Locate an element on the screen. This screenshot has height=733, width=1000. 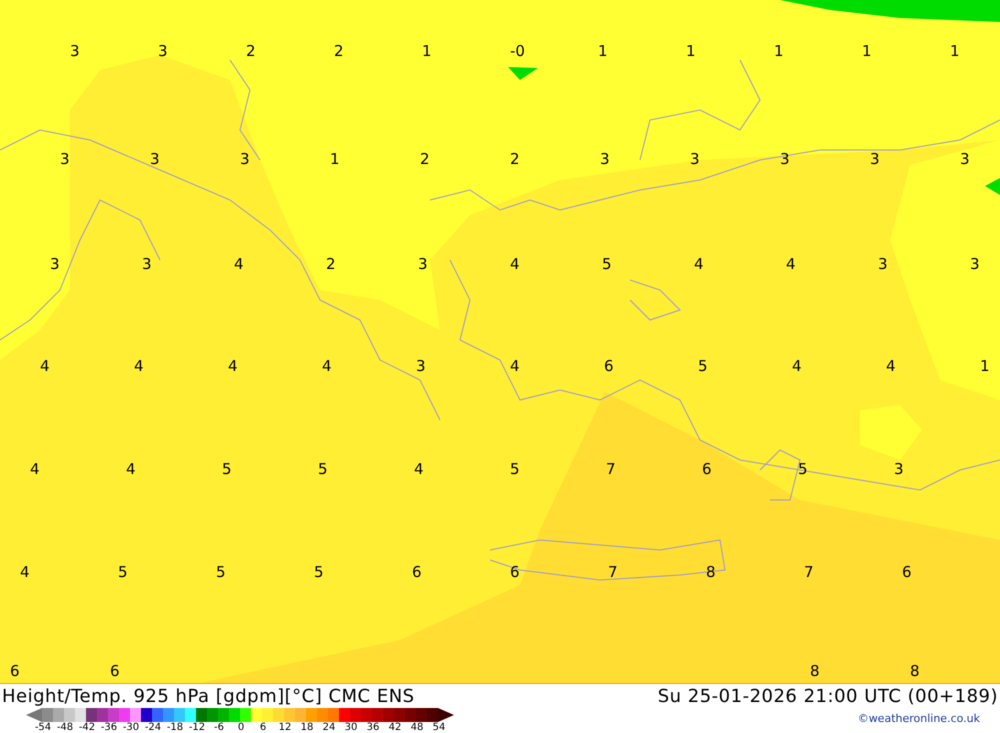
scale-tick-label: 36 is located at coordinates (373, 727).